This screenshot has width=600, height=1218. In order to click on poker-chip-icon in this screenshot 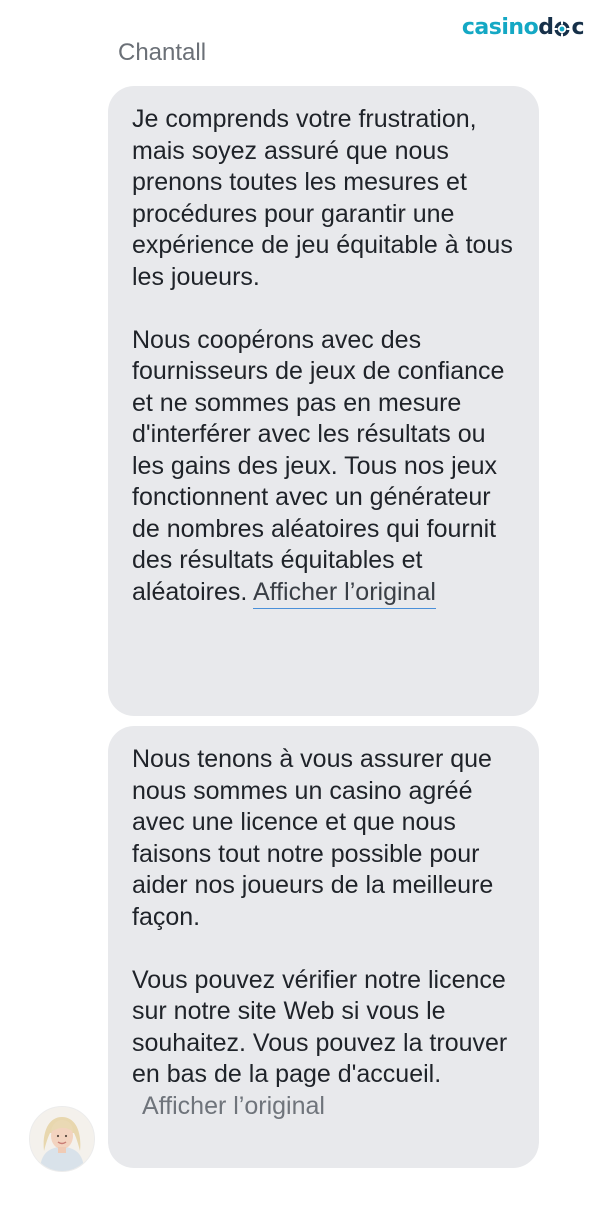, I will do `click(562, 29)`.